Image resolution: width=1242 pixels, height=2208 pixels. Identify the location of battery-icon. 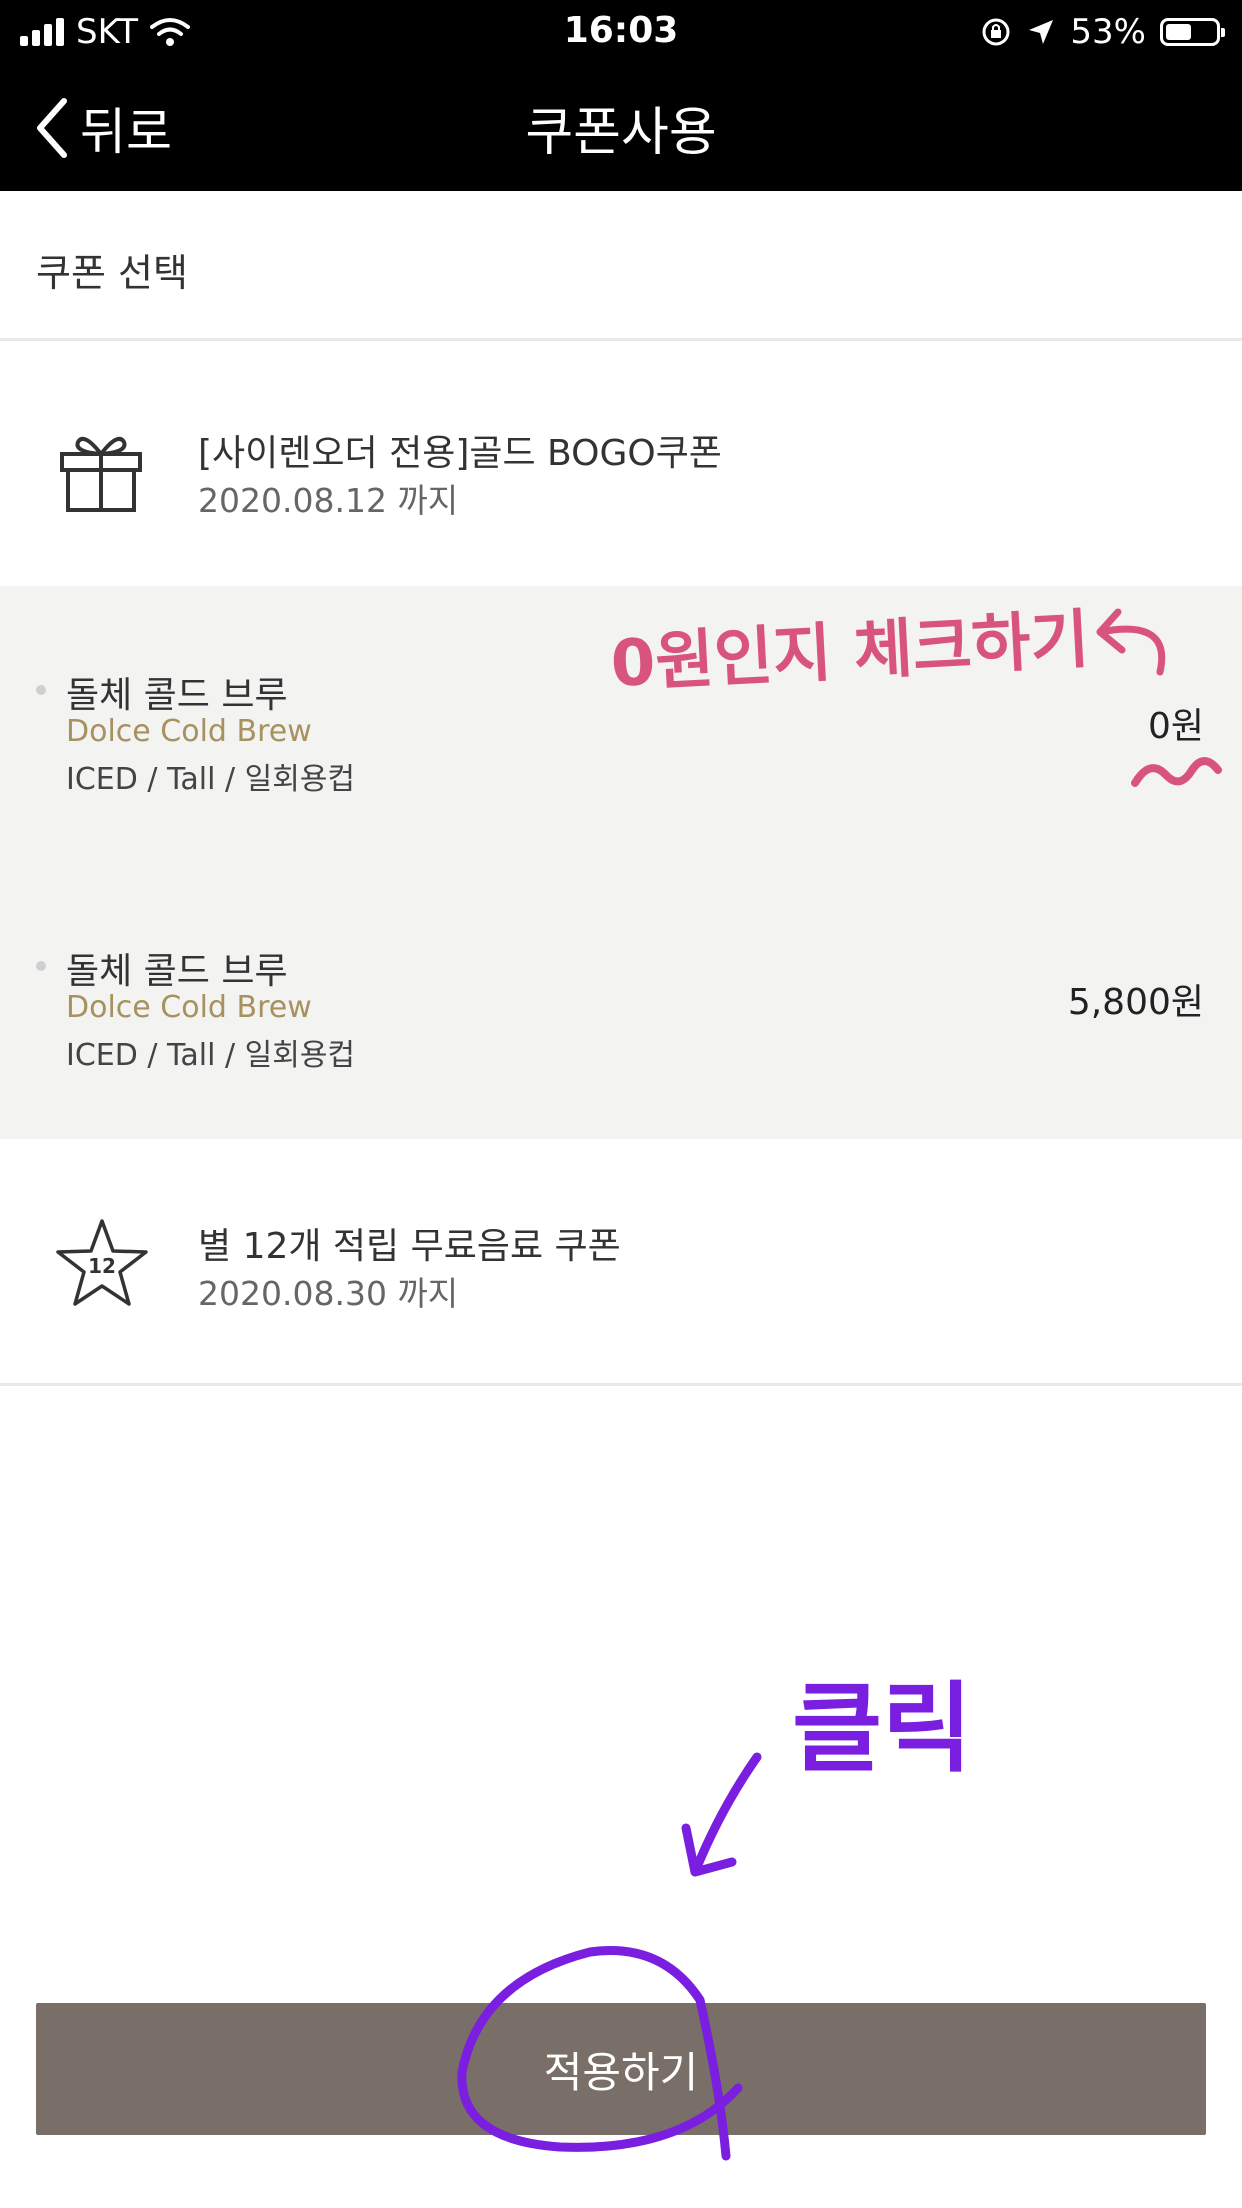
(1192, 32).